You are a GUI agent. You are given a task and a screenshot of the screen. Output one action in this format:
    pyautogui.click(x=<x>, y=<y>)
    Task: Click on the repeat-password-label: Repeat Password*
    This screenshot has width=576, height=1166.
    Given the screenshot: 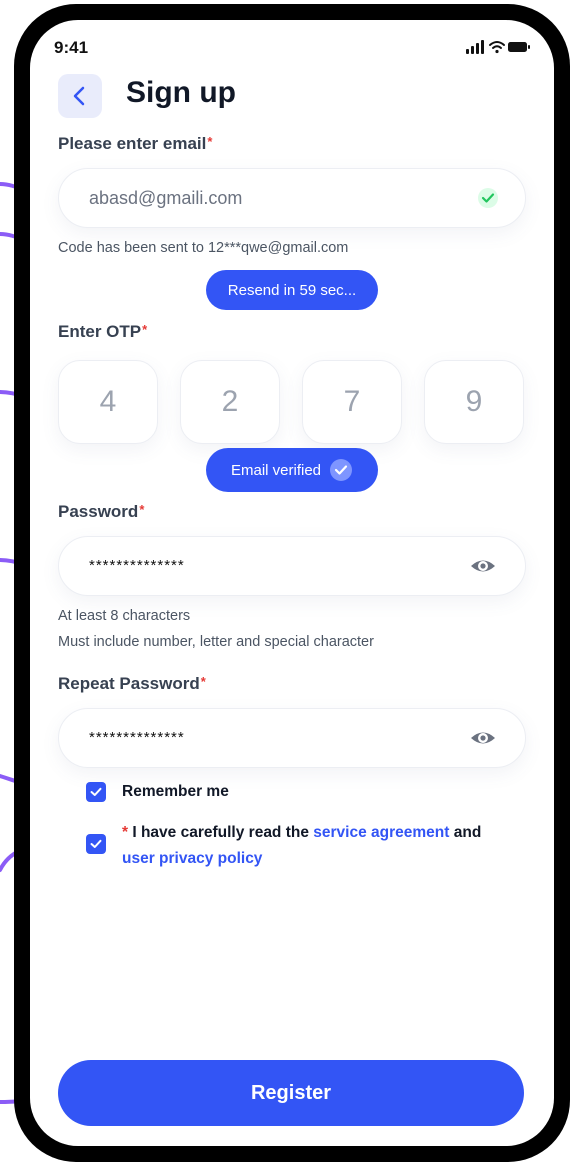 What is the action you would take?
    pyautogui.click(x=132, y=684)
    